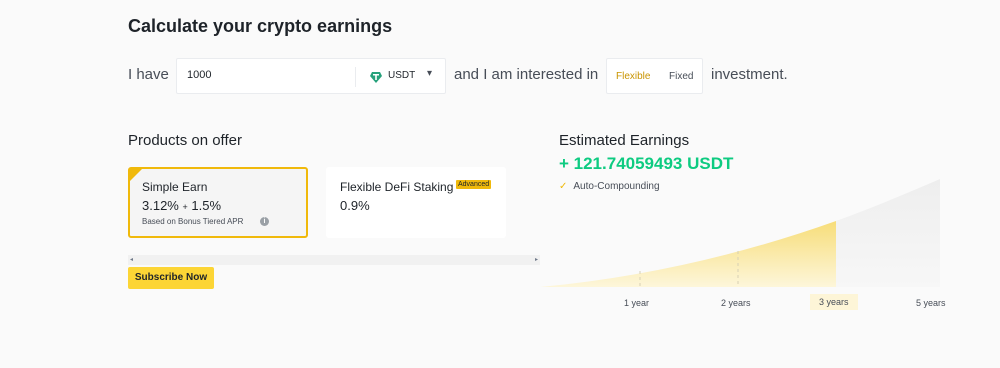  What do you see at coordinates (171, 278) in the screenshot?
I see `subscribe-button: Subscribe Now` at bounding box center [171, 278].